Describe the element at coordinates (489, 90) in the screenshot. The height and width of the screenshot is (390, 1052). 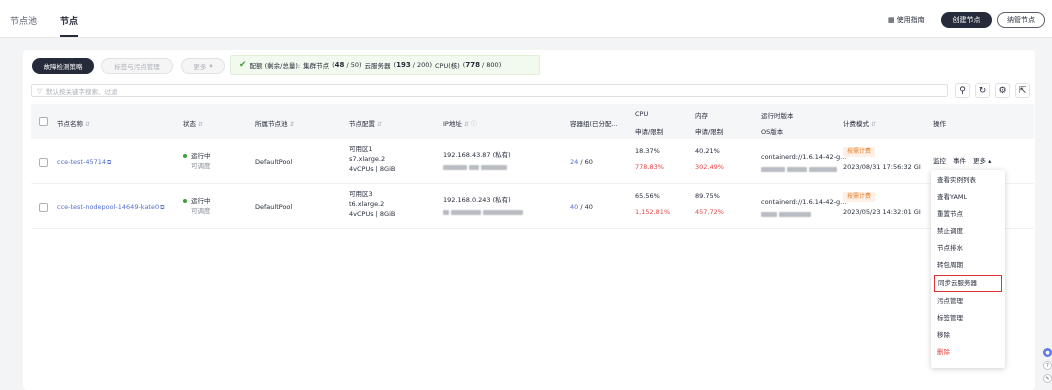
I see `search-input: ▽ 默认按关键字搜索、过滤` at that location.